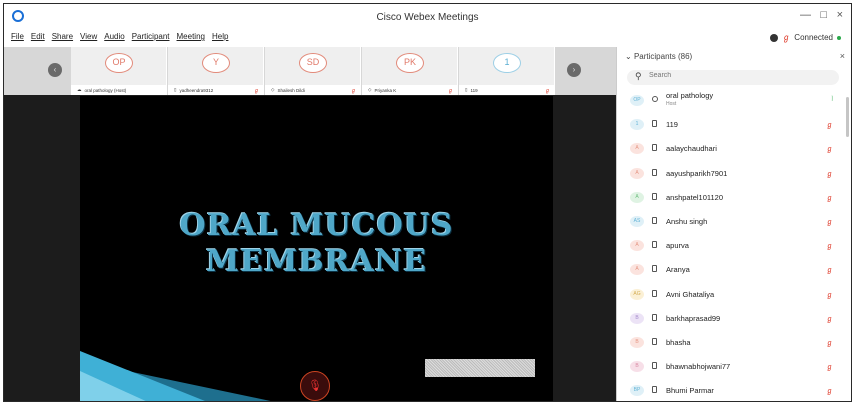 The image size is (855, 405). I want to click on maximize-button: □, so click(823, 15).